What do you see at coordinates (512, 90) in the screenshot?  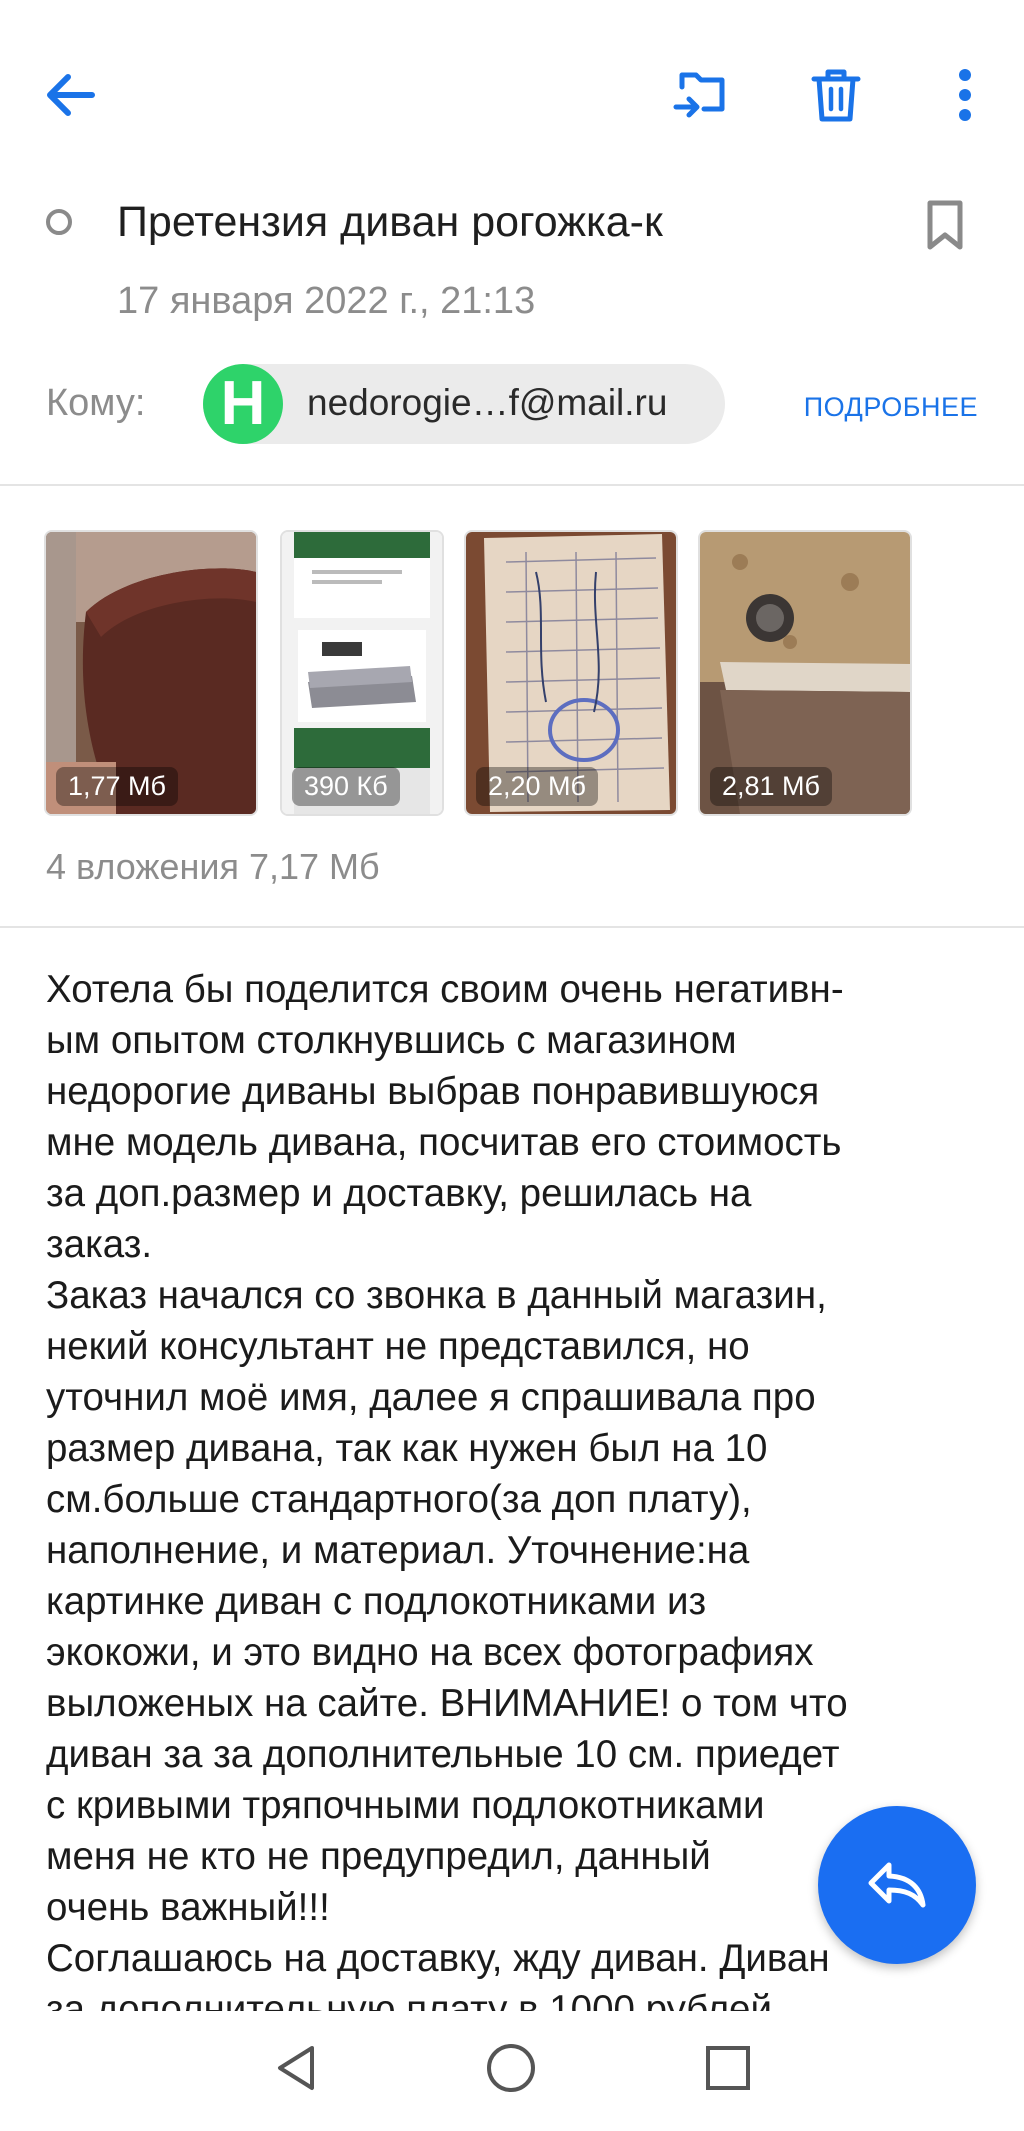 I see `toolbar` at bounding box center [512, 90].